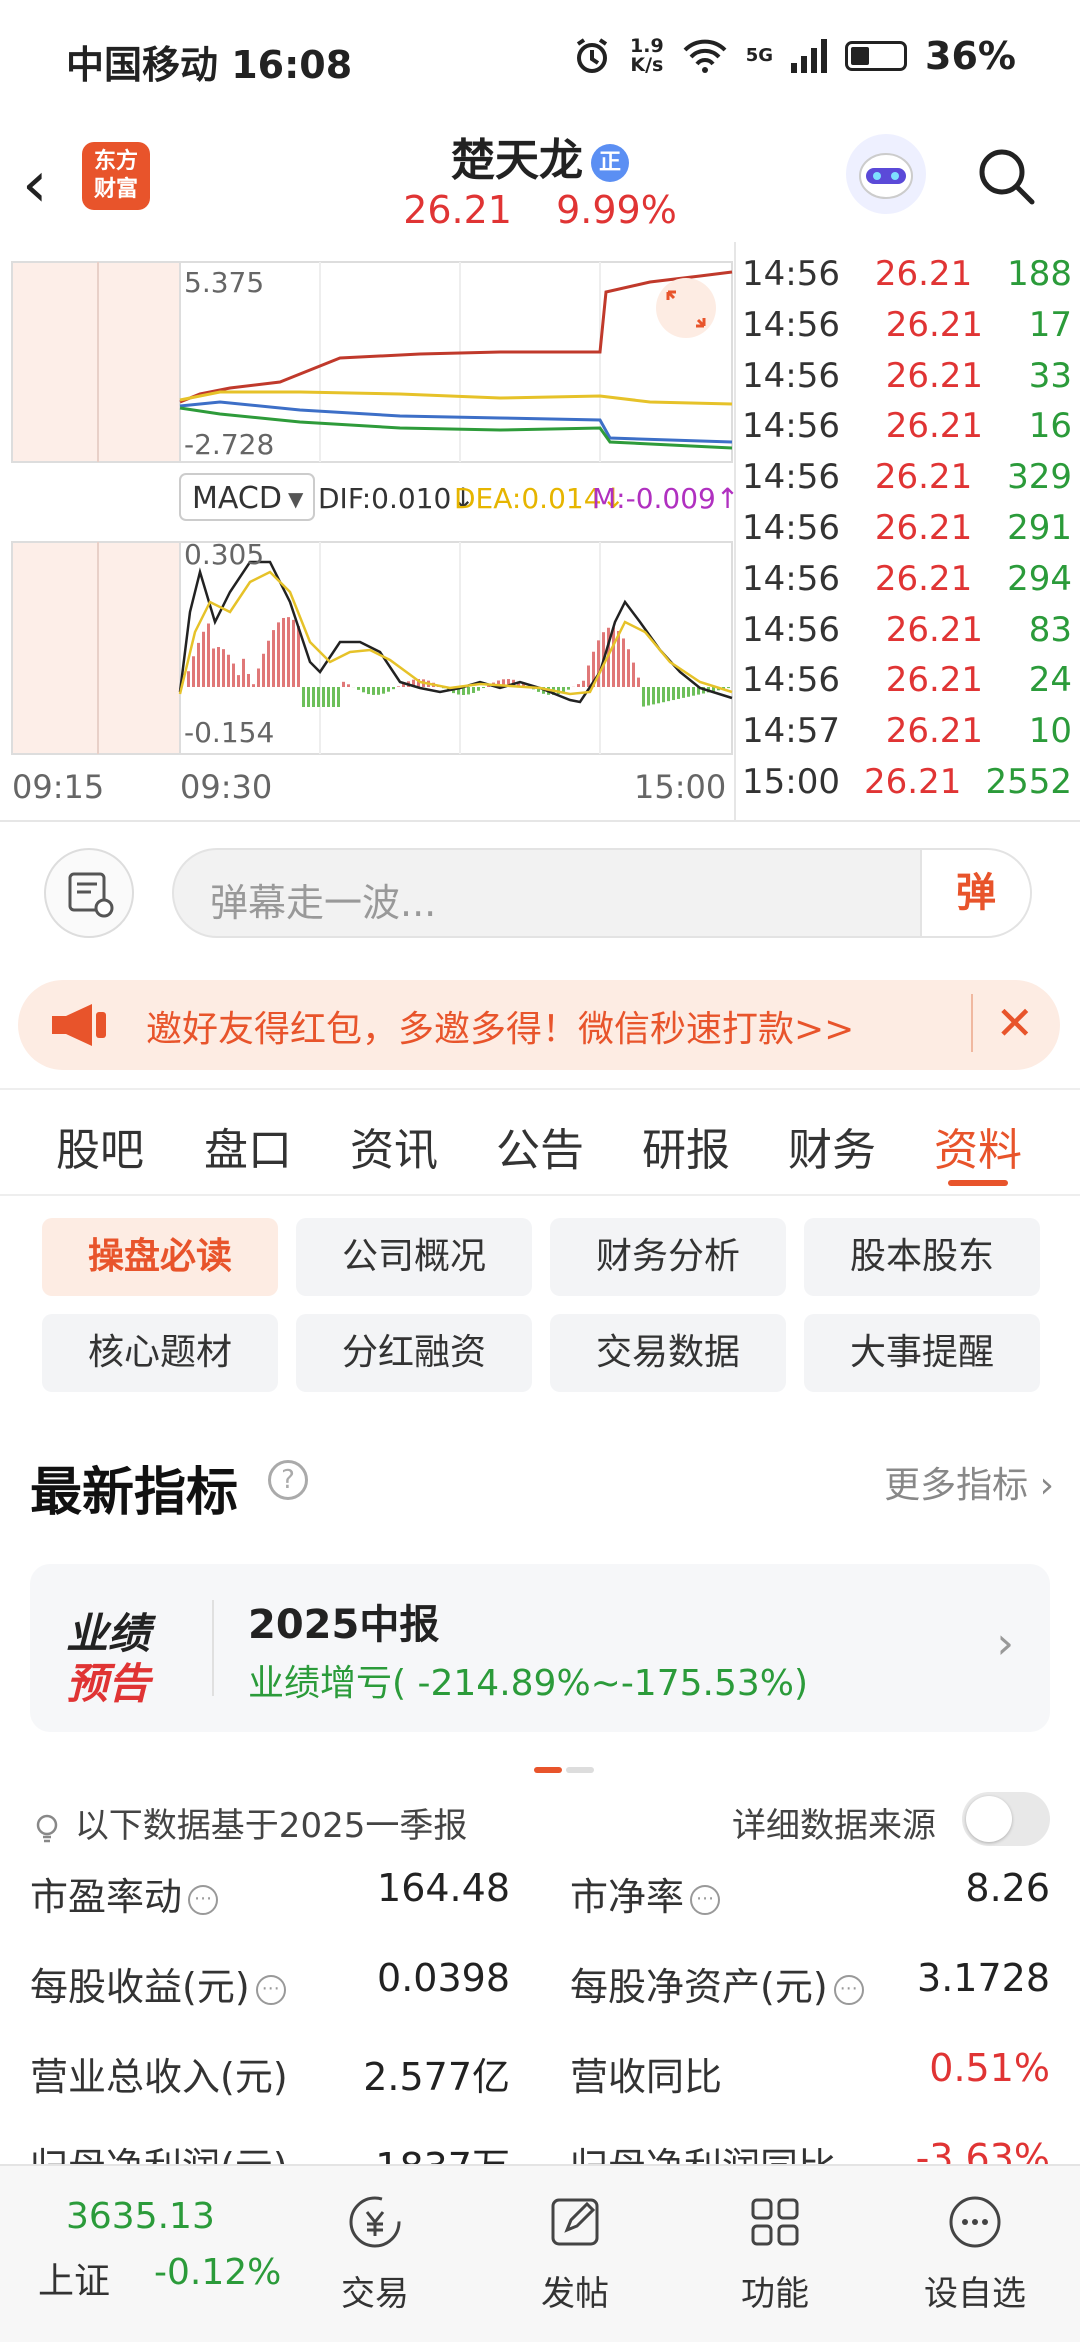 This screenshot has width=1080, height=2342. I want to click on status-bar: 中国移动 16:08 1.9K/s 5G 36%, so click(540, 58).